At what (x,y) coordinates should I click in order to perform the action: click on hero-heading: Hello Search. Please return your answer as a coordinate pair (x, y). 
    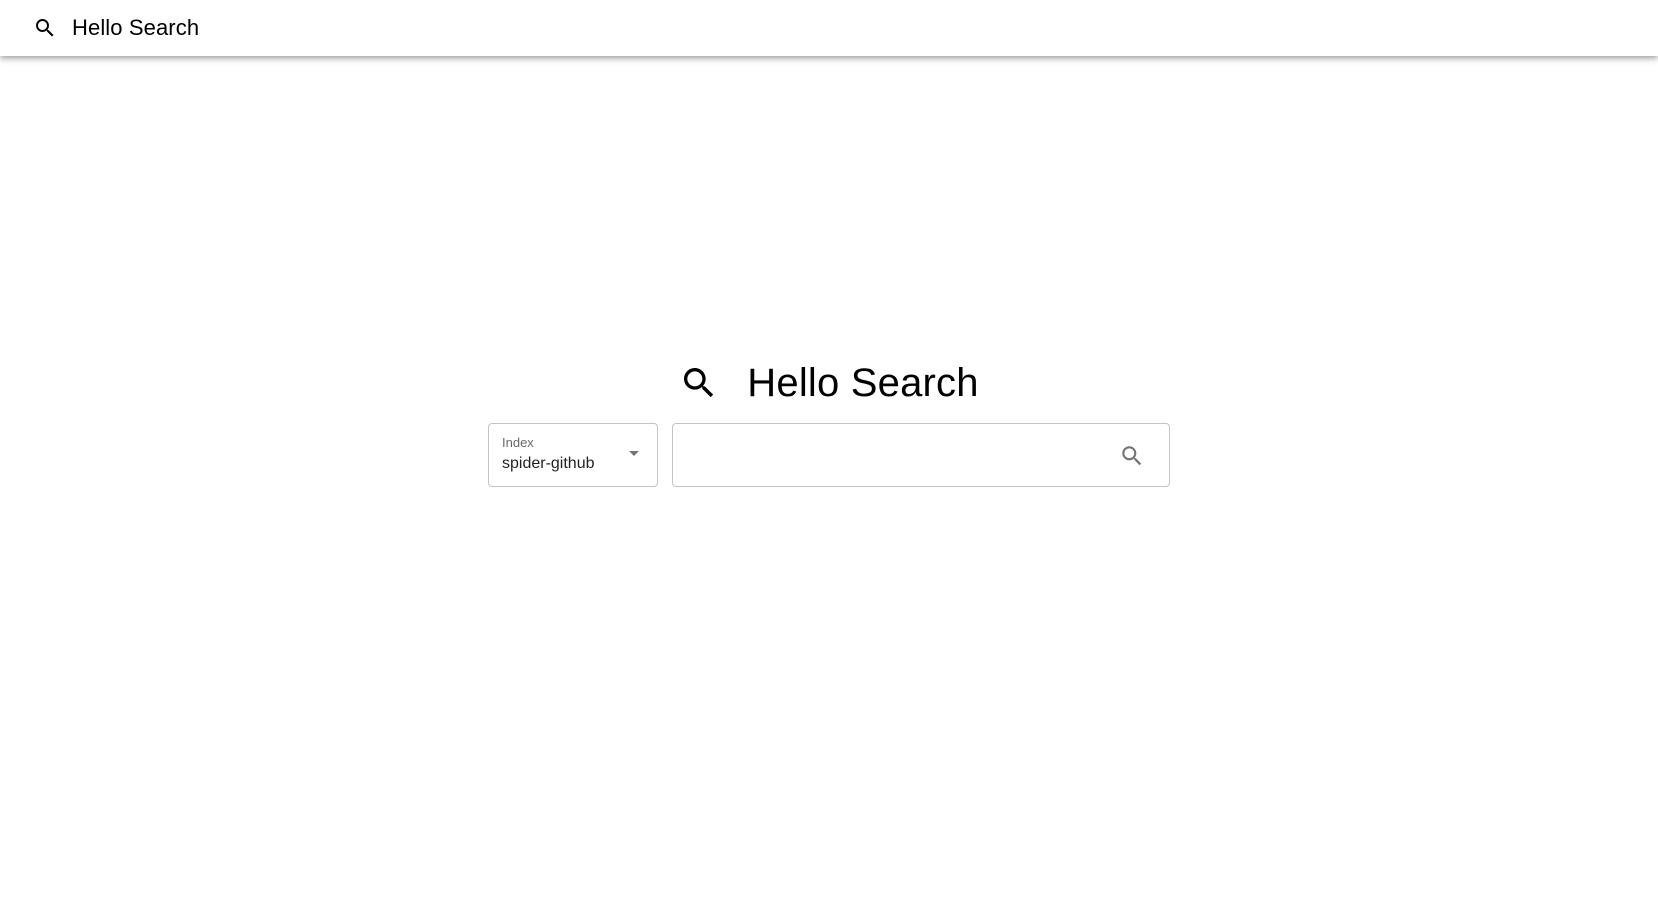
    Looking at the image, I should click on (829, 383).